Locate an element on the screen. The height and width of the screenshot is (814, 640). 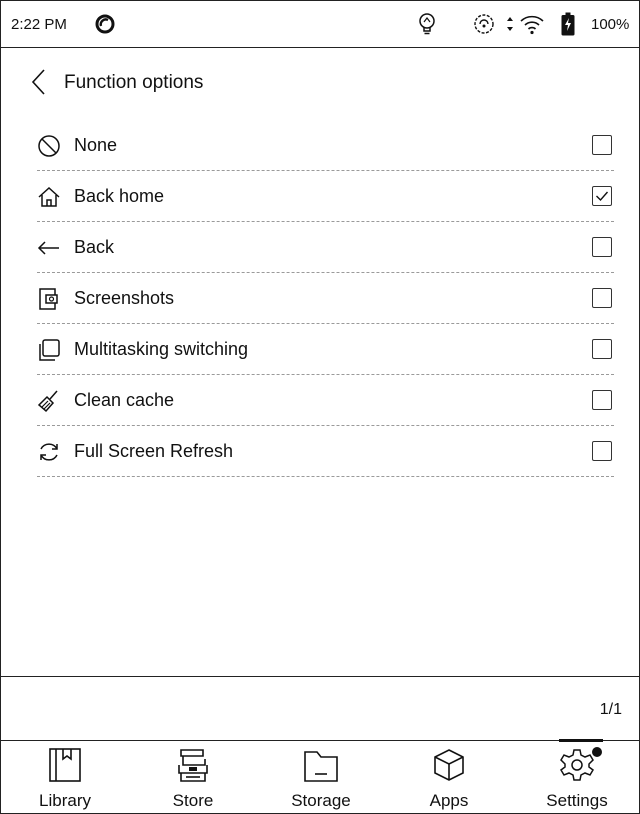
bulb-icon is located at coordinates (427, 24).